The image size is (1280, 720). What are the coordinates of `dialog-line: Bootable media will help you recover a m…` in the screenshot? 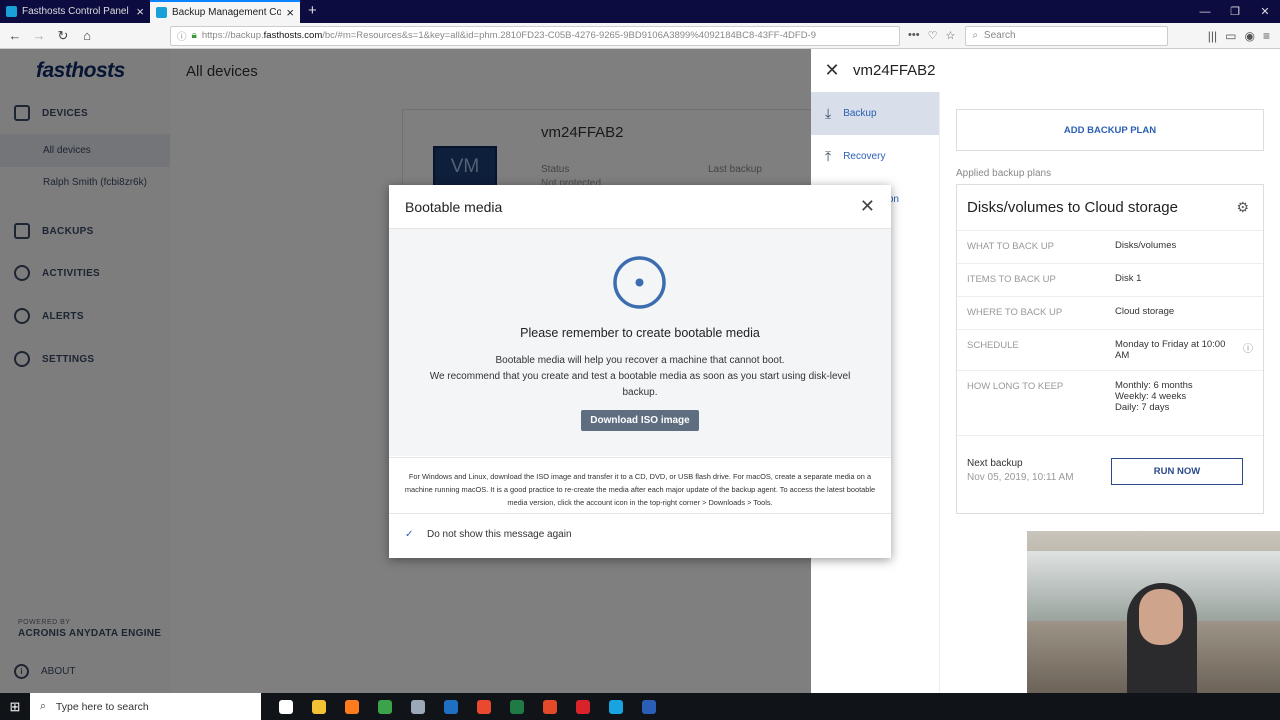 It's located at (640, 360).